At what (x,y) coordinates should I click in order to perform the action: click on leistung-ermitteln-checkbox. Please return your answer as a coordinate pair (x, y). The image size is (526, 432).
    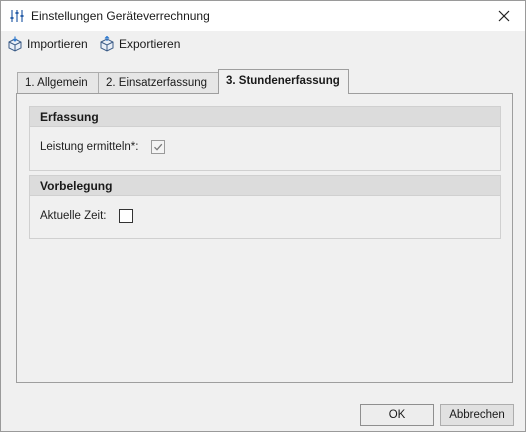
    Looking at the image, I should click on (158, 147).